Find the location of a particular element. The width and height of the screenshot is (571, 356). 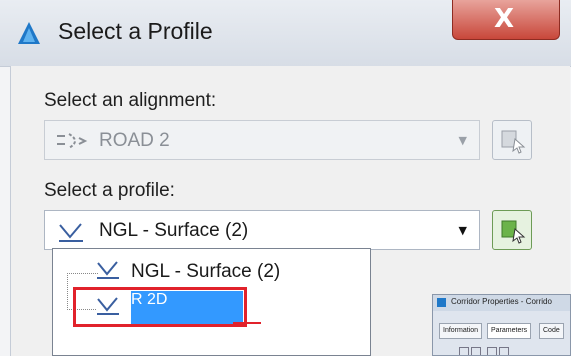

alignment-label: Select an alignment: is located at coordinates (130, 100).